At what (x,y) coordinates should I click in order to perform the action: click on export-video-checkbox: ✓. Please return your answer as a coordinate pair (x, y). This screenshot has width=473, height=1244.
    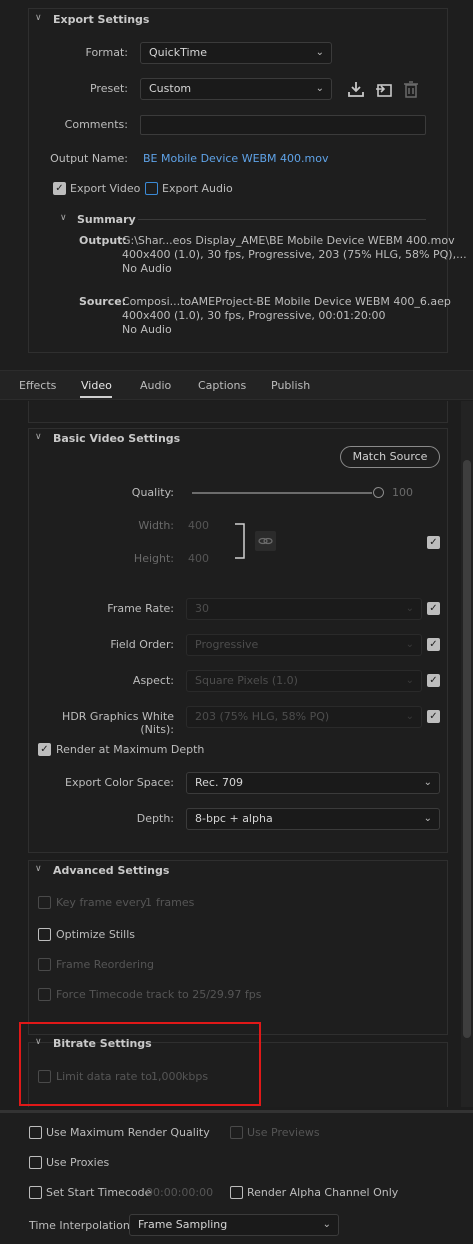
    Looking at the image, I should click on (59, 188).